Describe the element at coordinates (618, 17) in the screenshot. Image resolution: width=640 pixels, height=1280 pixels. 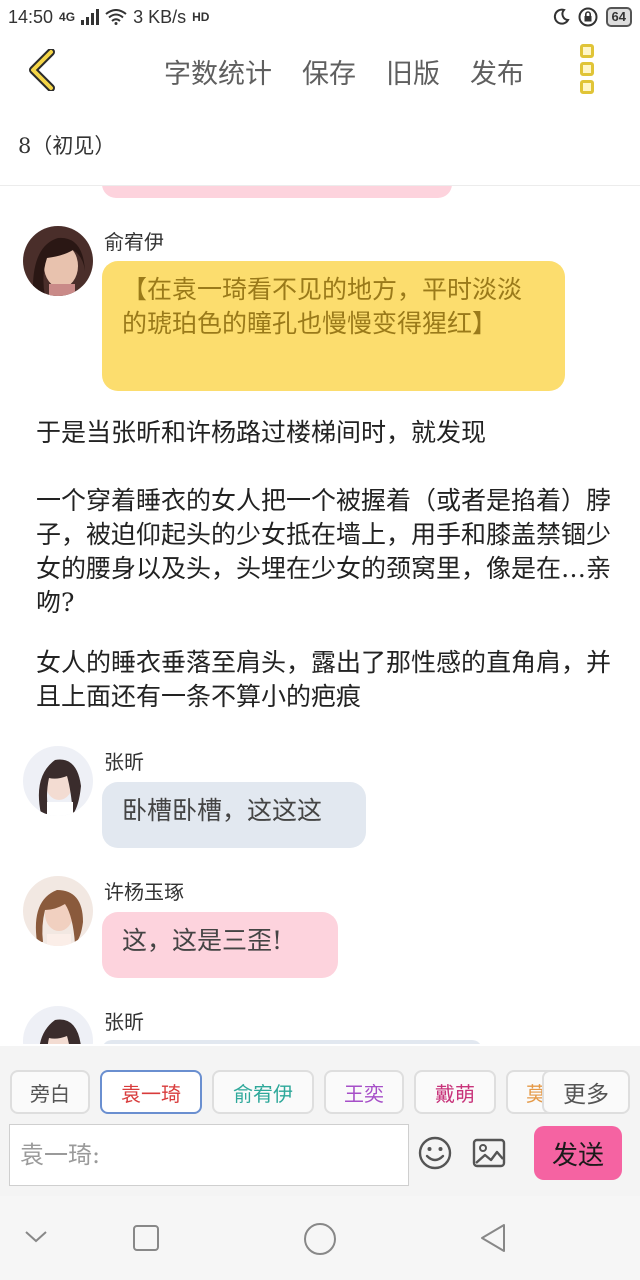
I see `battery-indicator: 64` at that location.